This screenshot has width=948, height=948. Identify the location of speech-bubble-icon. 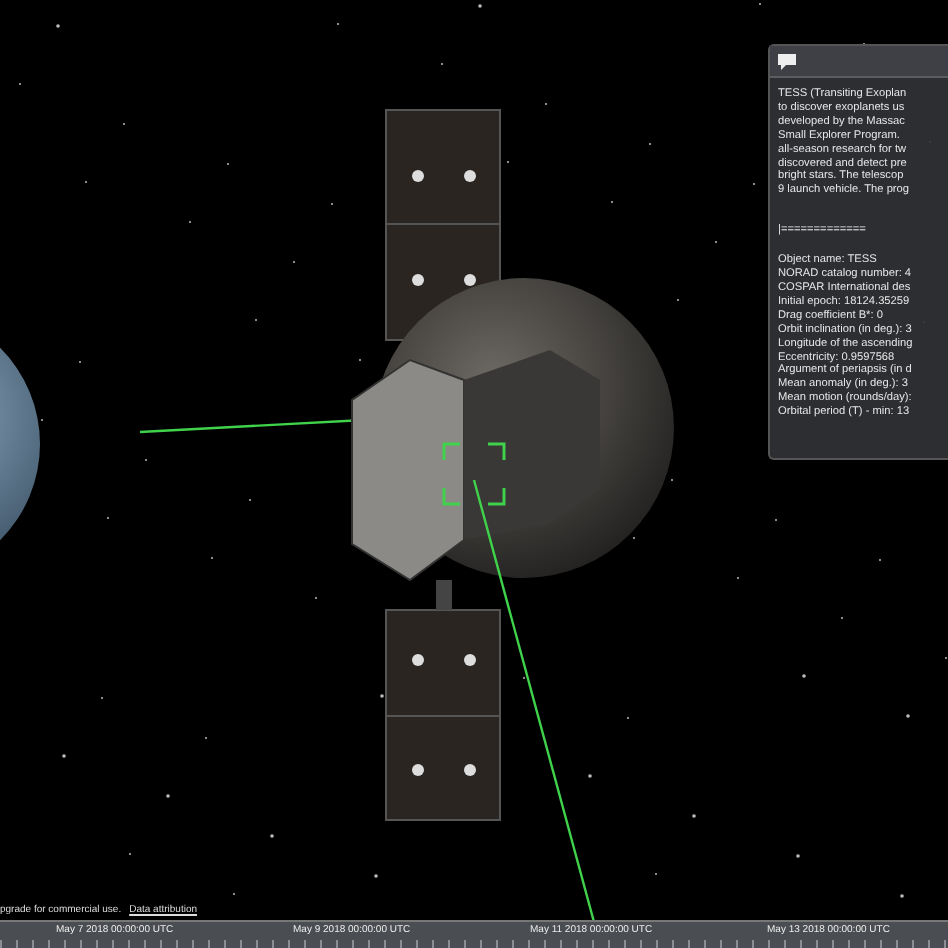
(787, 61).